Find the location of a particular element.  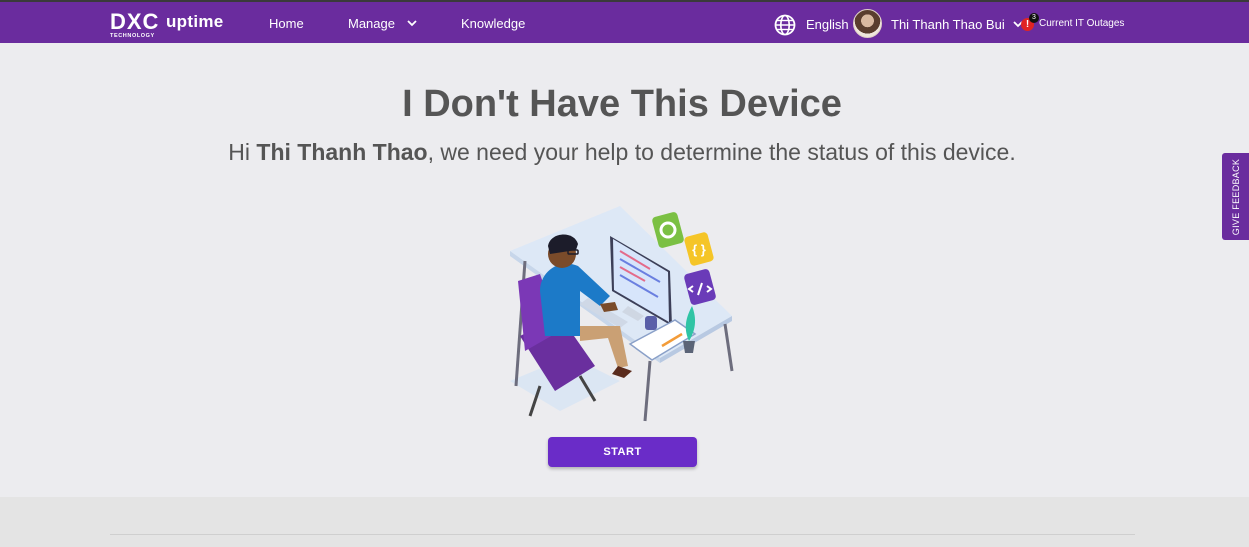

page-title: I Don't Have This Device is located at coordinates (622, 104).